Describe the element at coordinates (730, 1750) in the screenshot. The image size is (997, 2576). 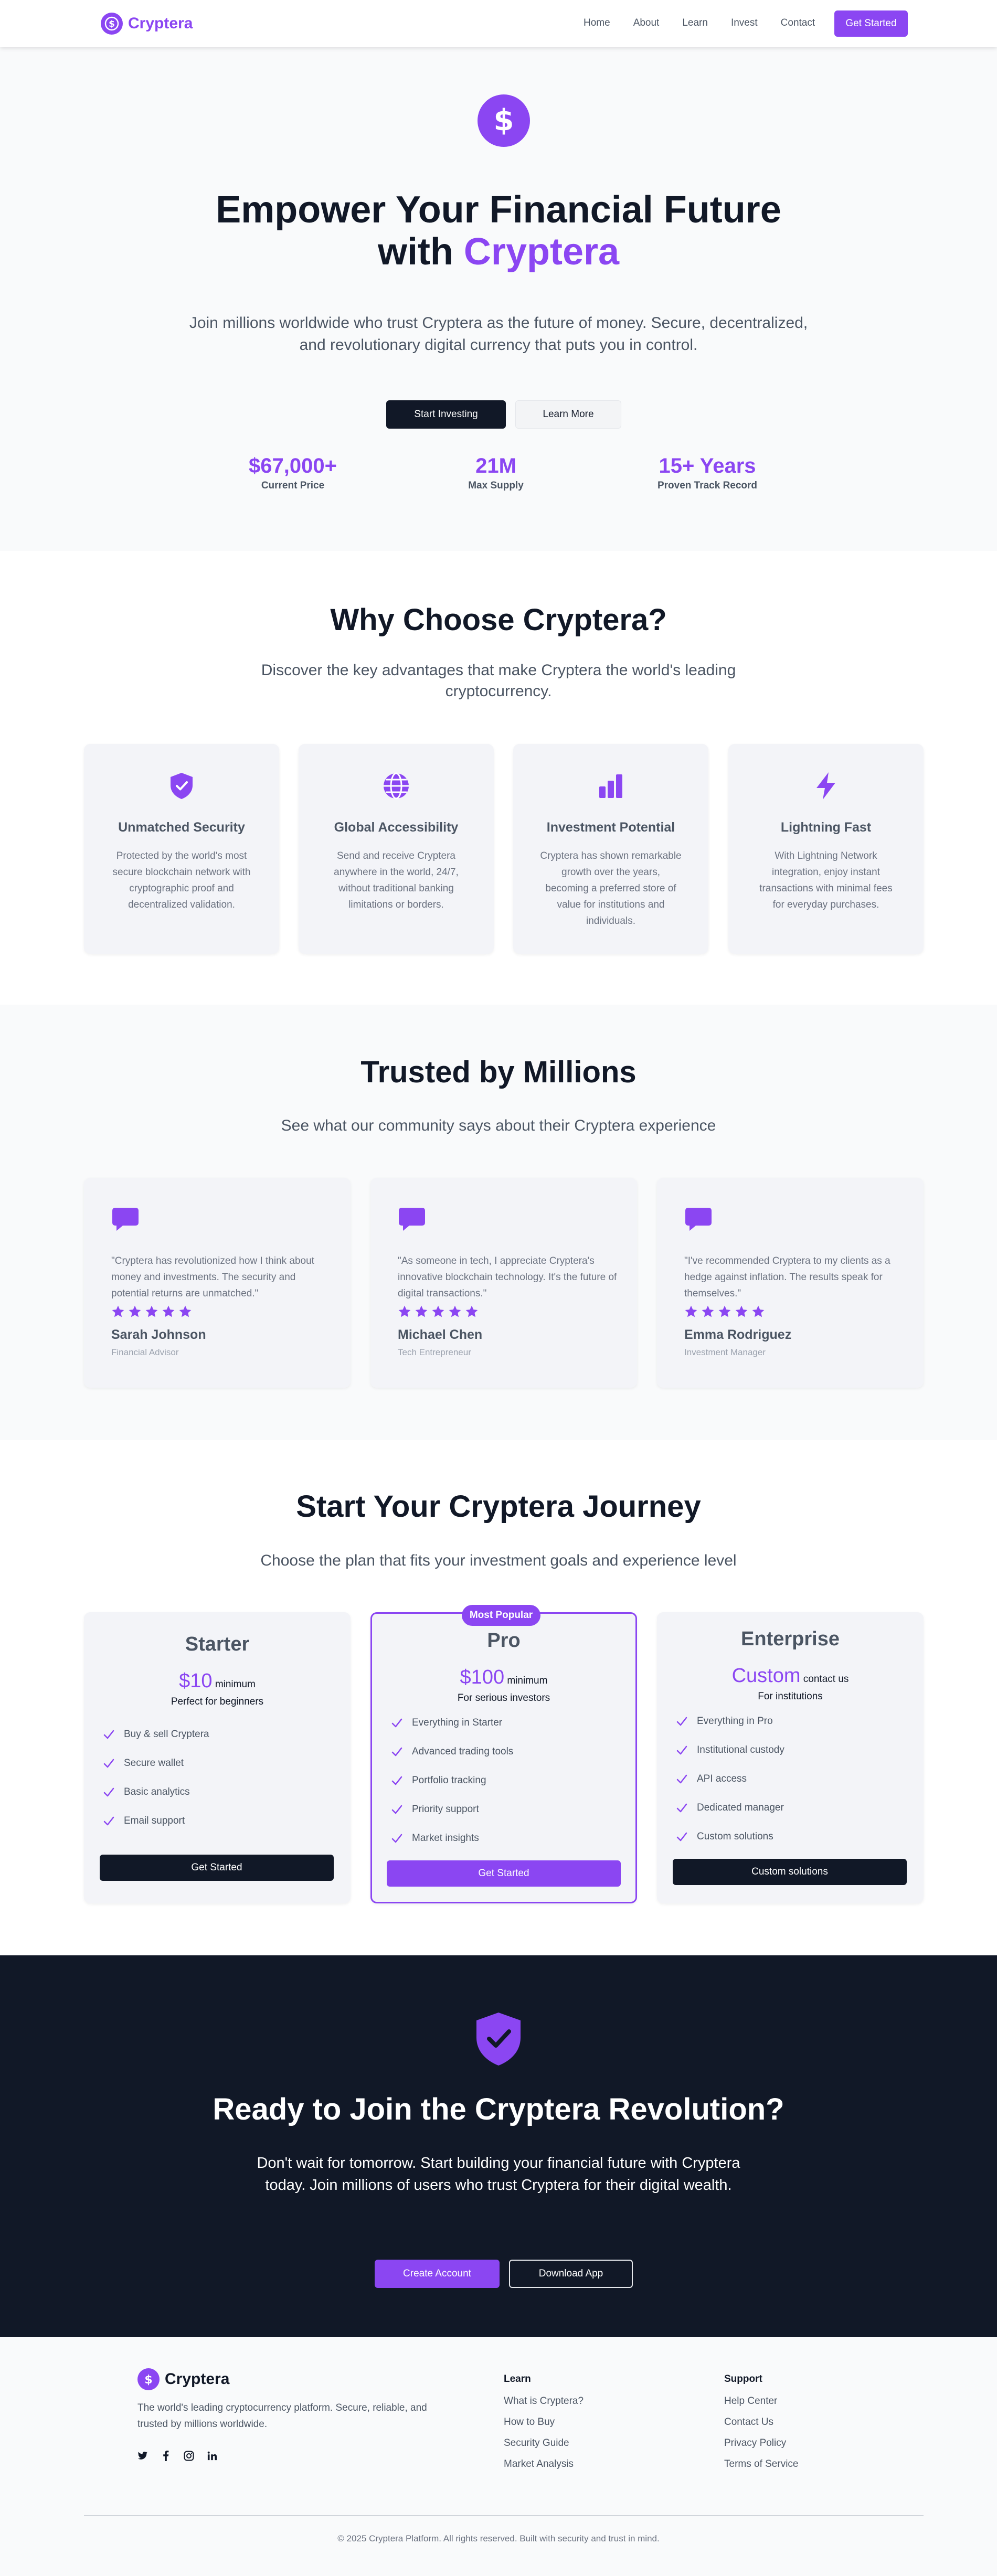
I see `plan-feature: Institutional custody` at that location.